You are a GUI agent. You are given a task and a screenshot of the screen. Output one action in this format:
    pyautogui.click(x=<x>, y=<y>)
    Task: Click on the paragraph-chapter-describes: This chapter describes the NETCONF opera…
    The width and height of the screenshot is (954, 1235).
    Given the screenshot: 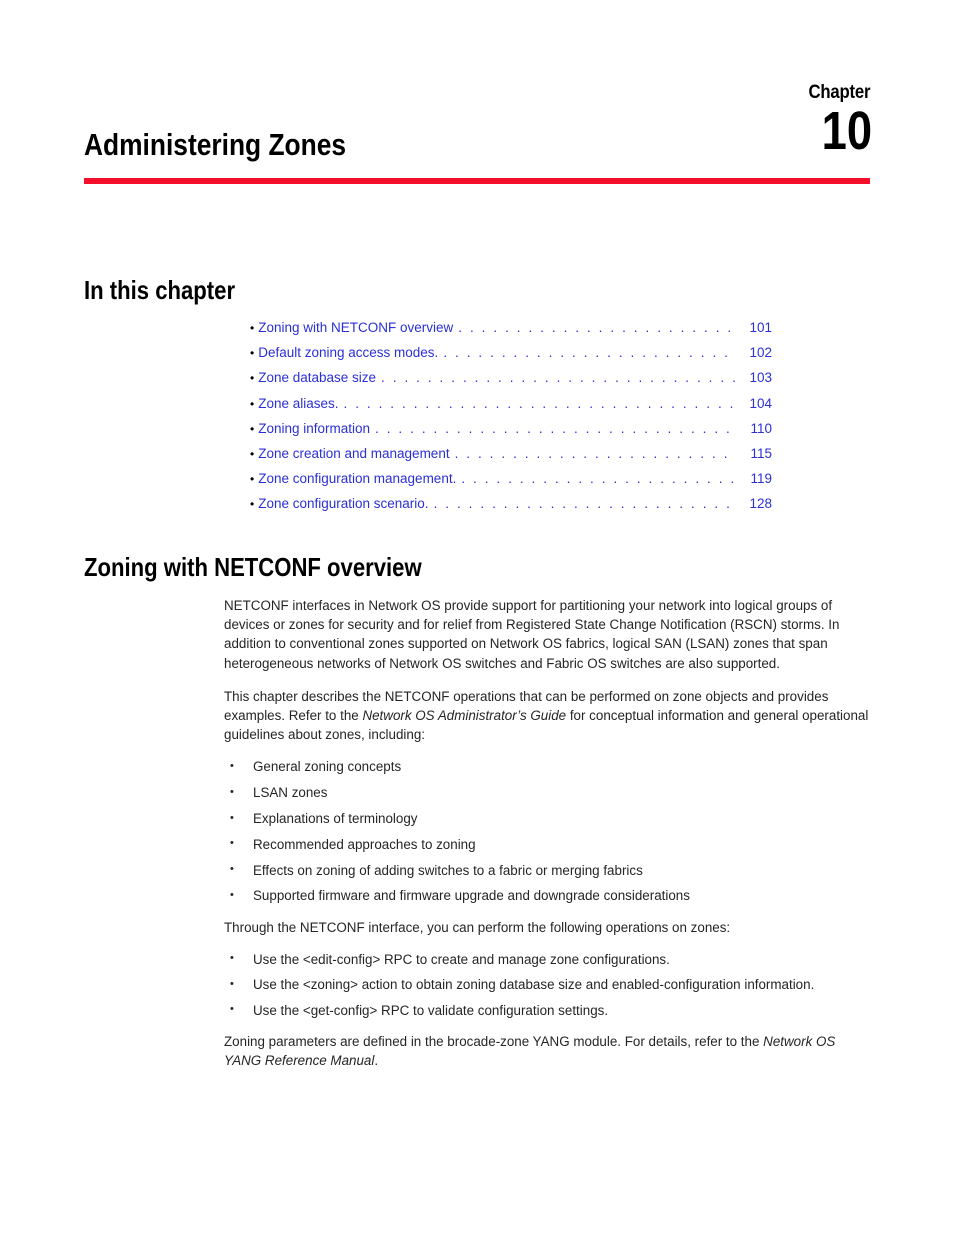 What is the action you would take?
    pyautogui.click(x=547, y=716)
    